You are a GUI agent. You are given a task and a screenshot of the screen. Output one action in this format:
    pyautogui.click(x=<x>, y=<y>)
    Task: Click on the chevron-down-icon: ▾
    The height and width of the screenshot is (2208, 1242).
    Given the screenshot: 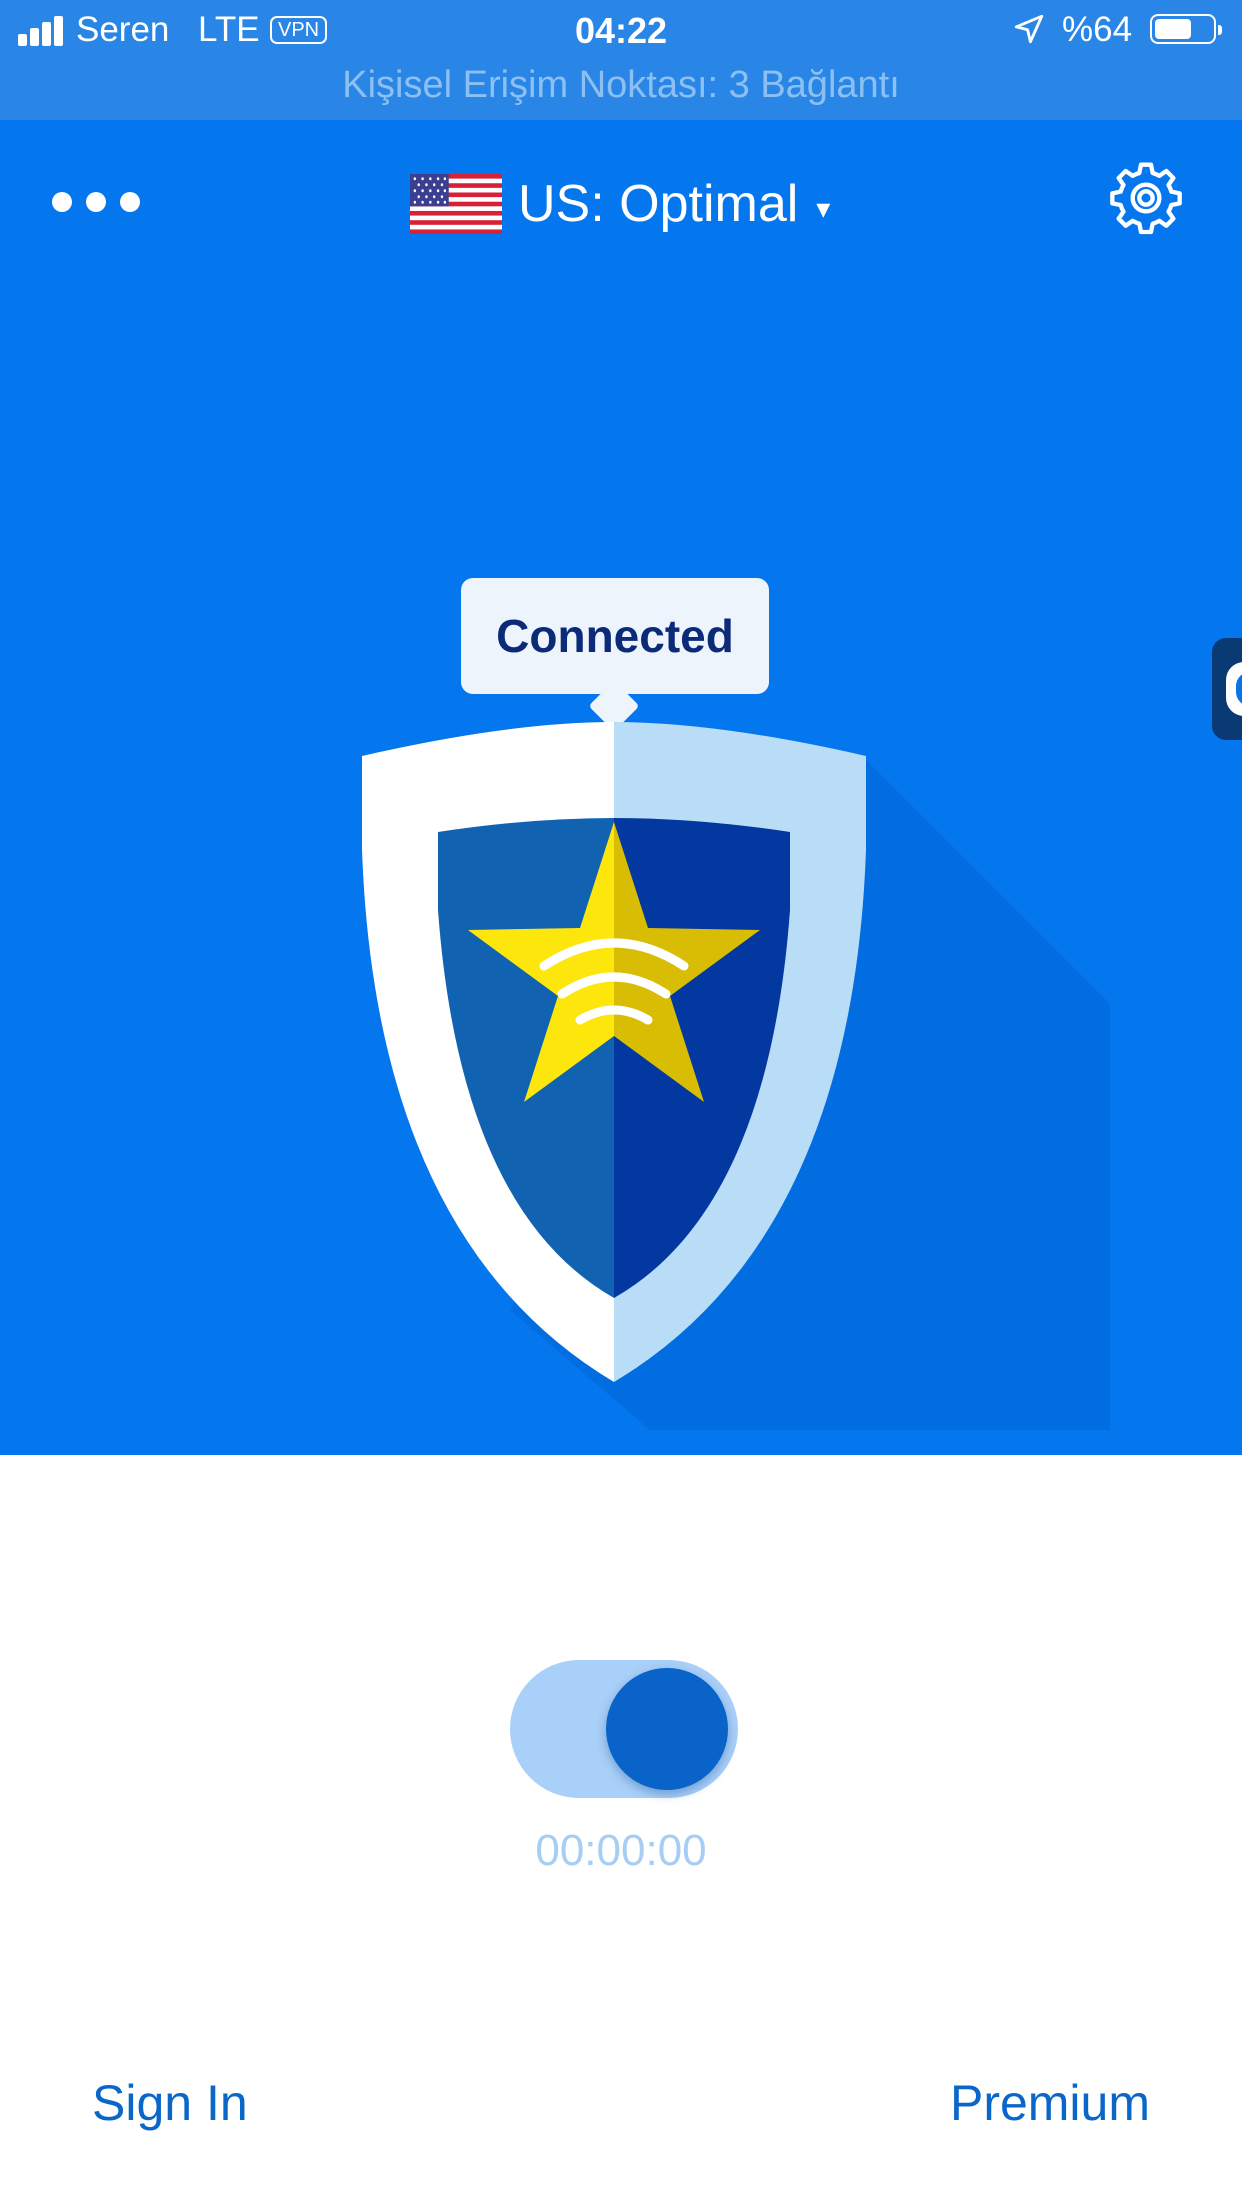 What is the action you would take?
    pyautogui.click(x=823, y=208)
    